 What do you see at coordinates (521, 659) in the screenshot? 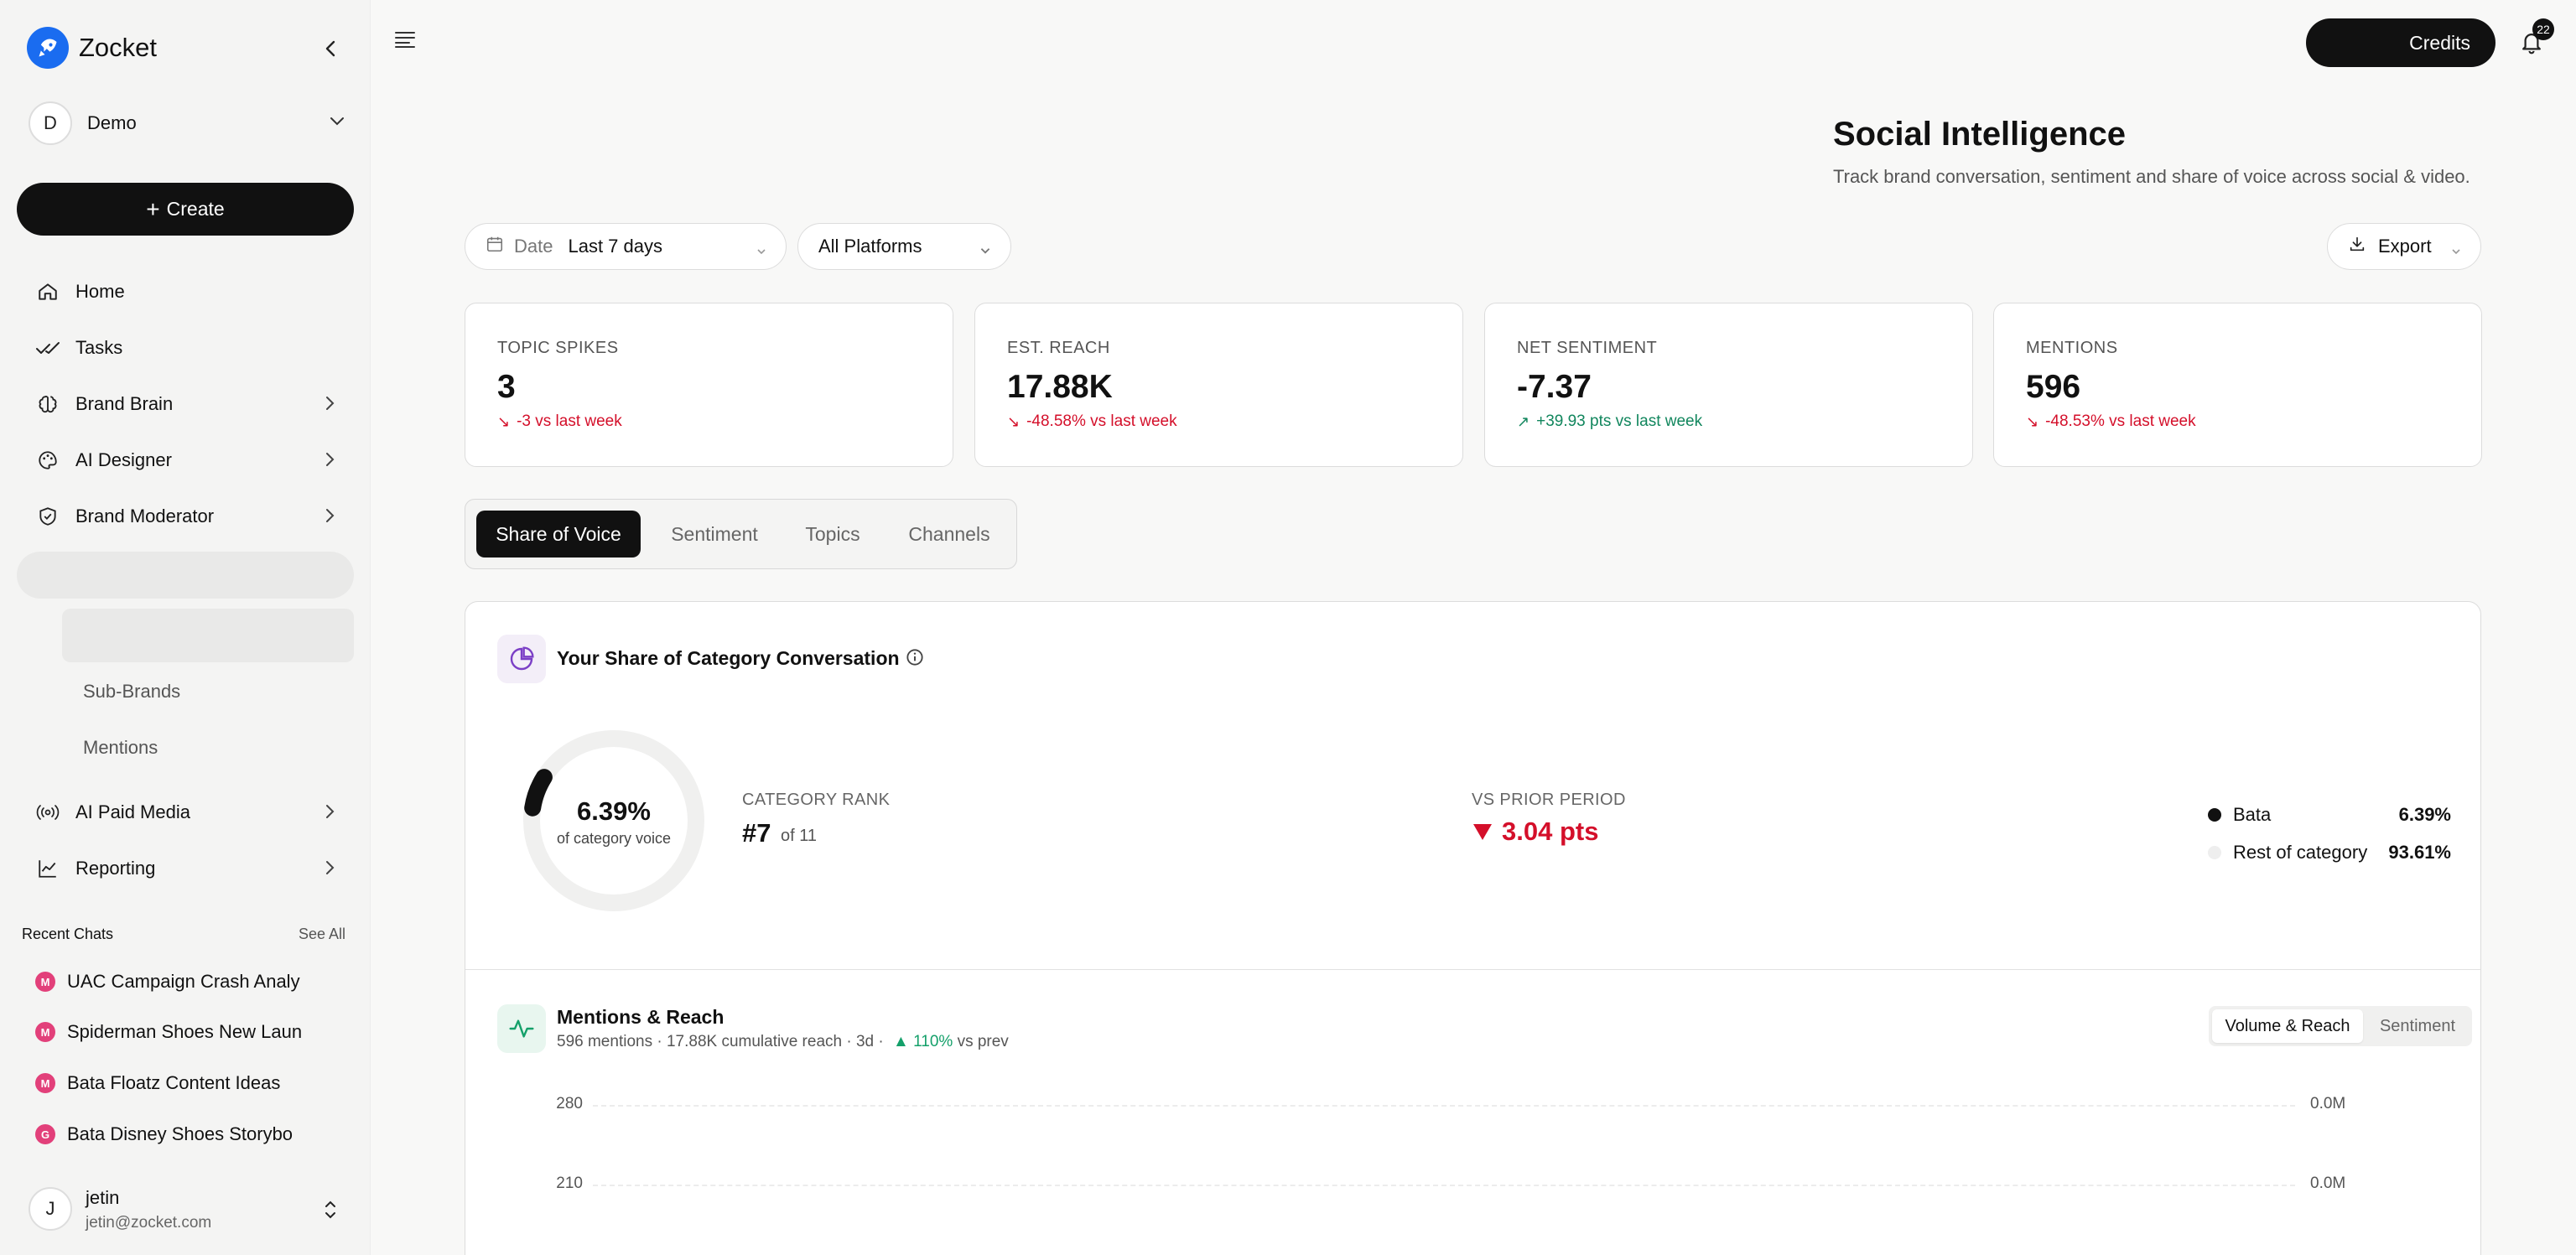
I see `pie-chart-icon` at bounding box center [521, 659].